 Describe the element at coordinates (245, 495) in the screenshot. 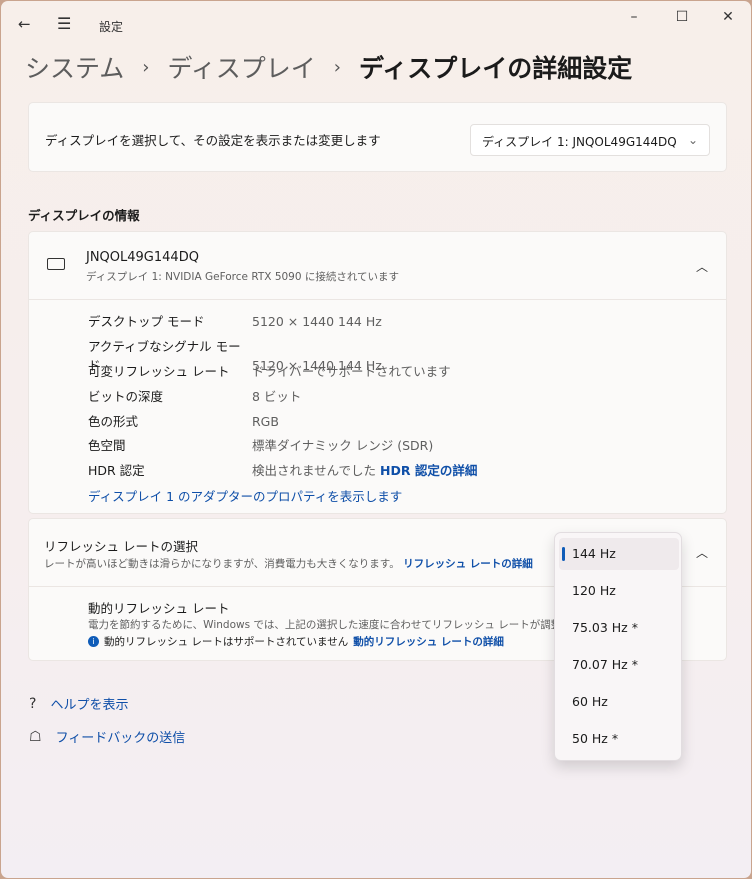

I see `adapter-properties-link: ディスプレイ 1 のアダプターのプロパティを表示します` at that location.